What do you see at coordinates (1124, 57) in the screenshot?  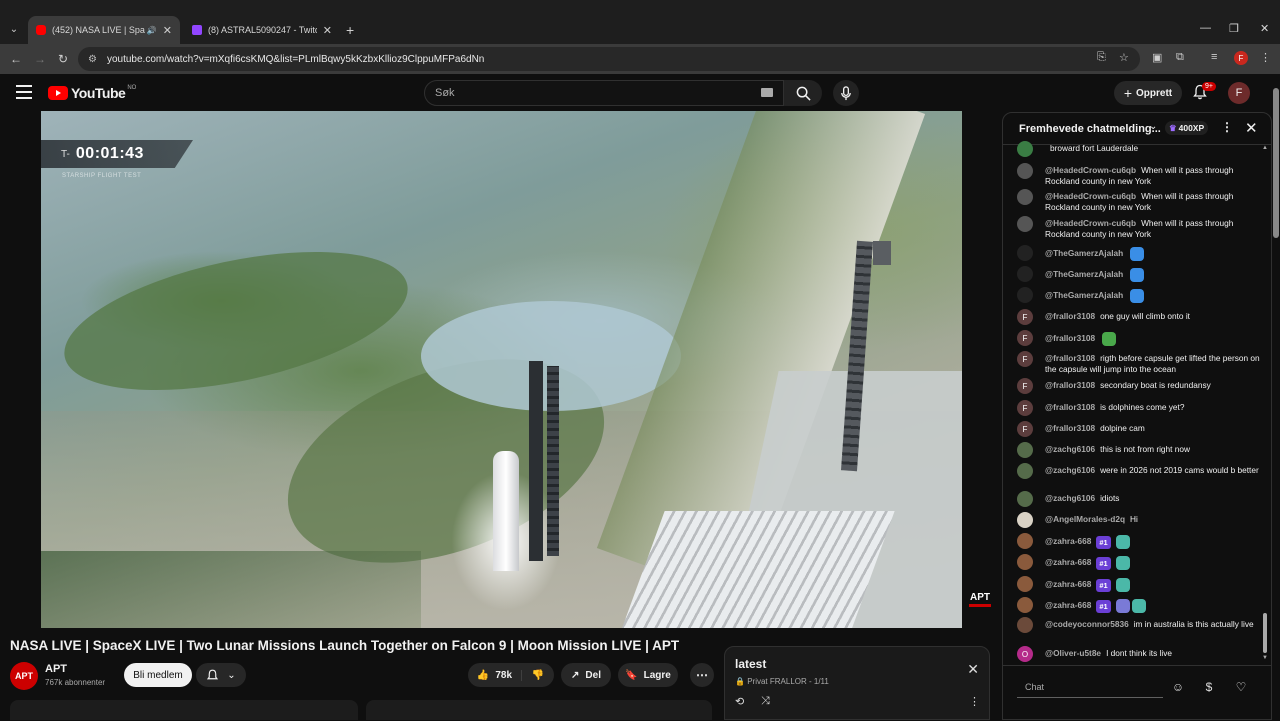 I see `bookmark-star-icon: ☆` at bounding box center [1124, 57].